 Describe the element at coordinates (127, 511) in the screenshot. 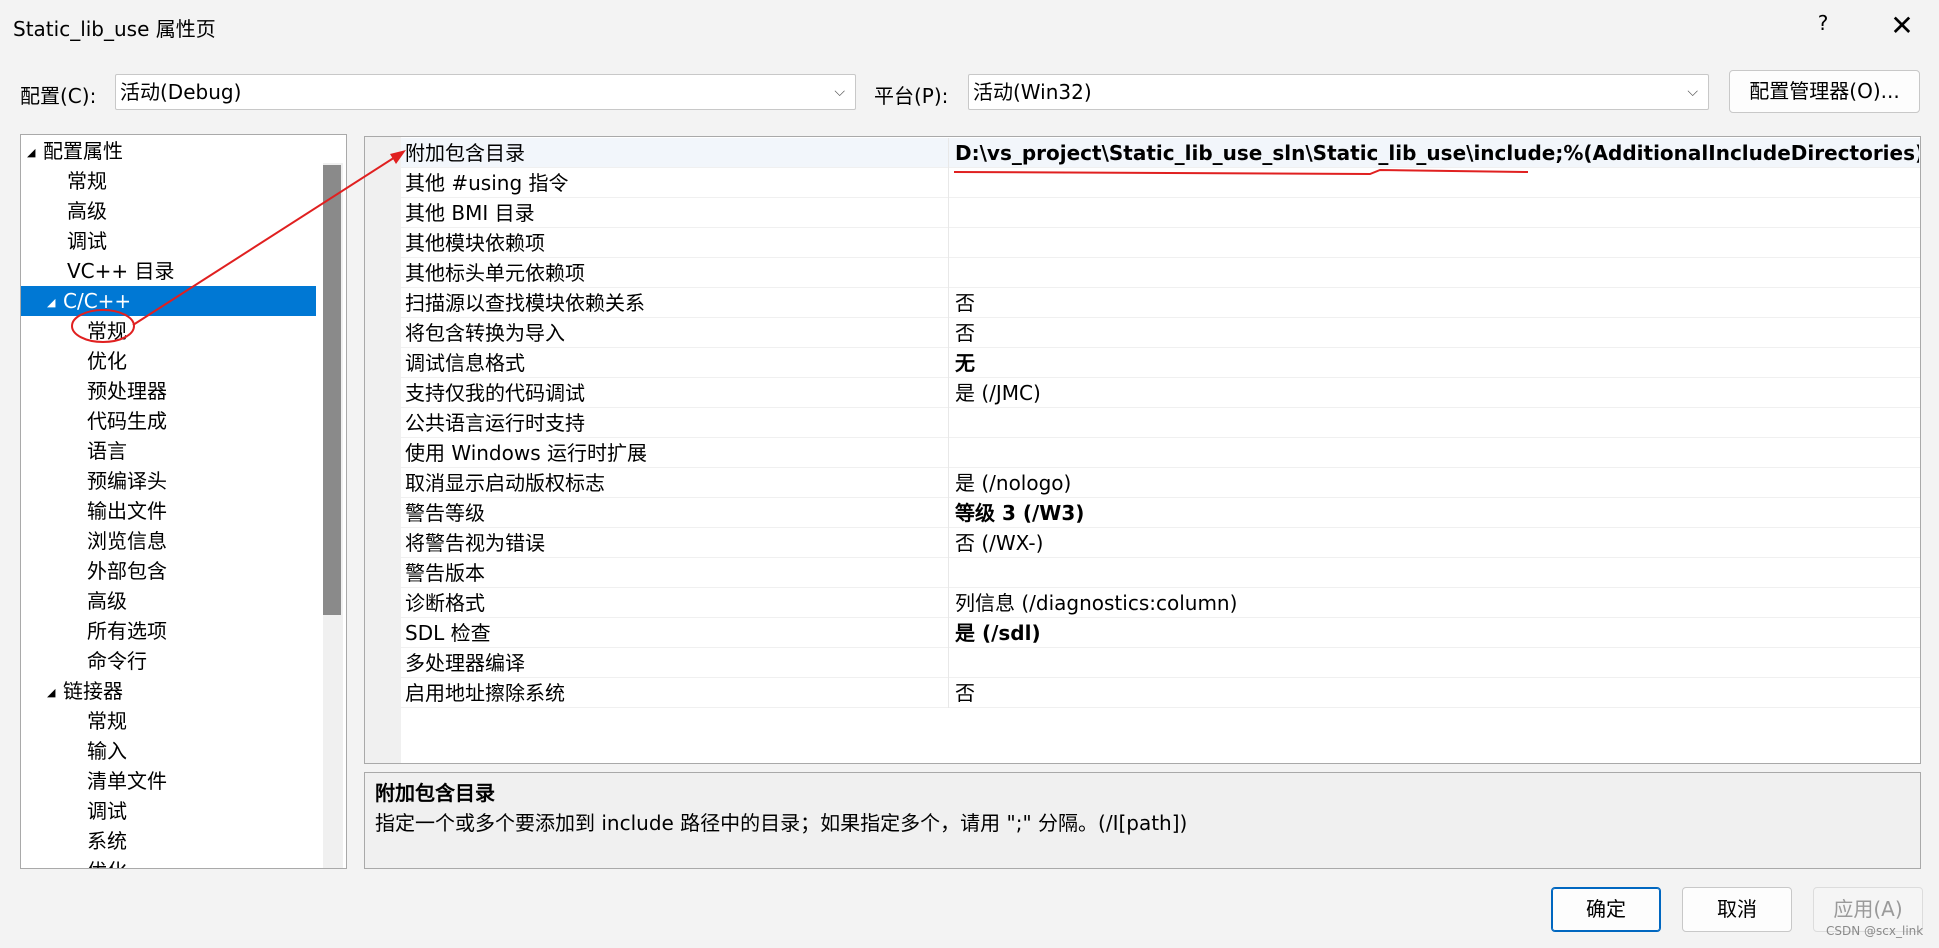

I see `tree-item-label: 输出文件` at that location.